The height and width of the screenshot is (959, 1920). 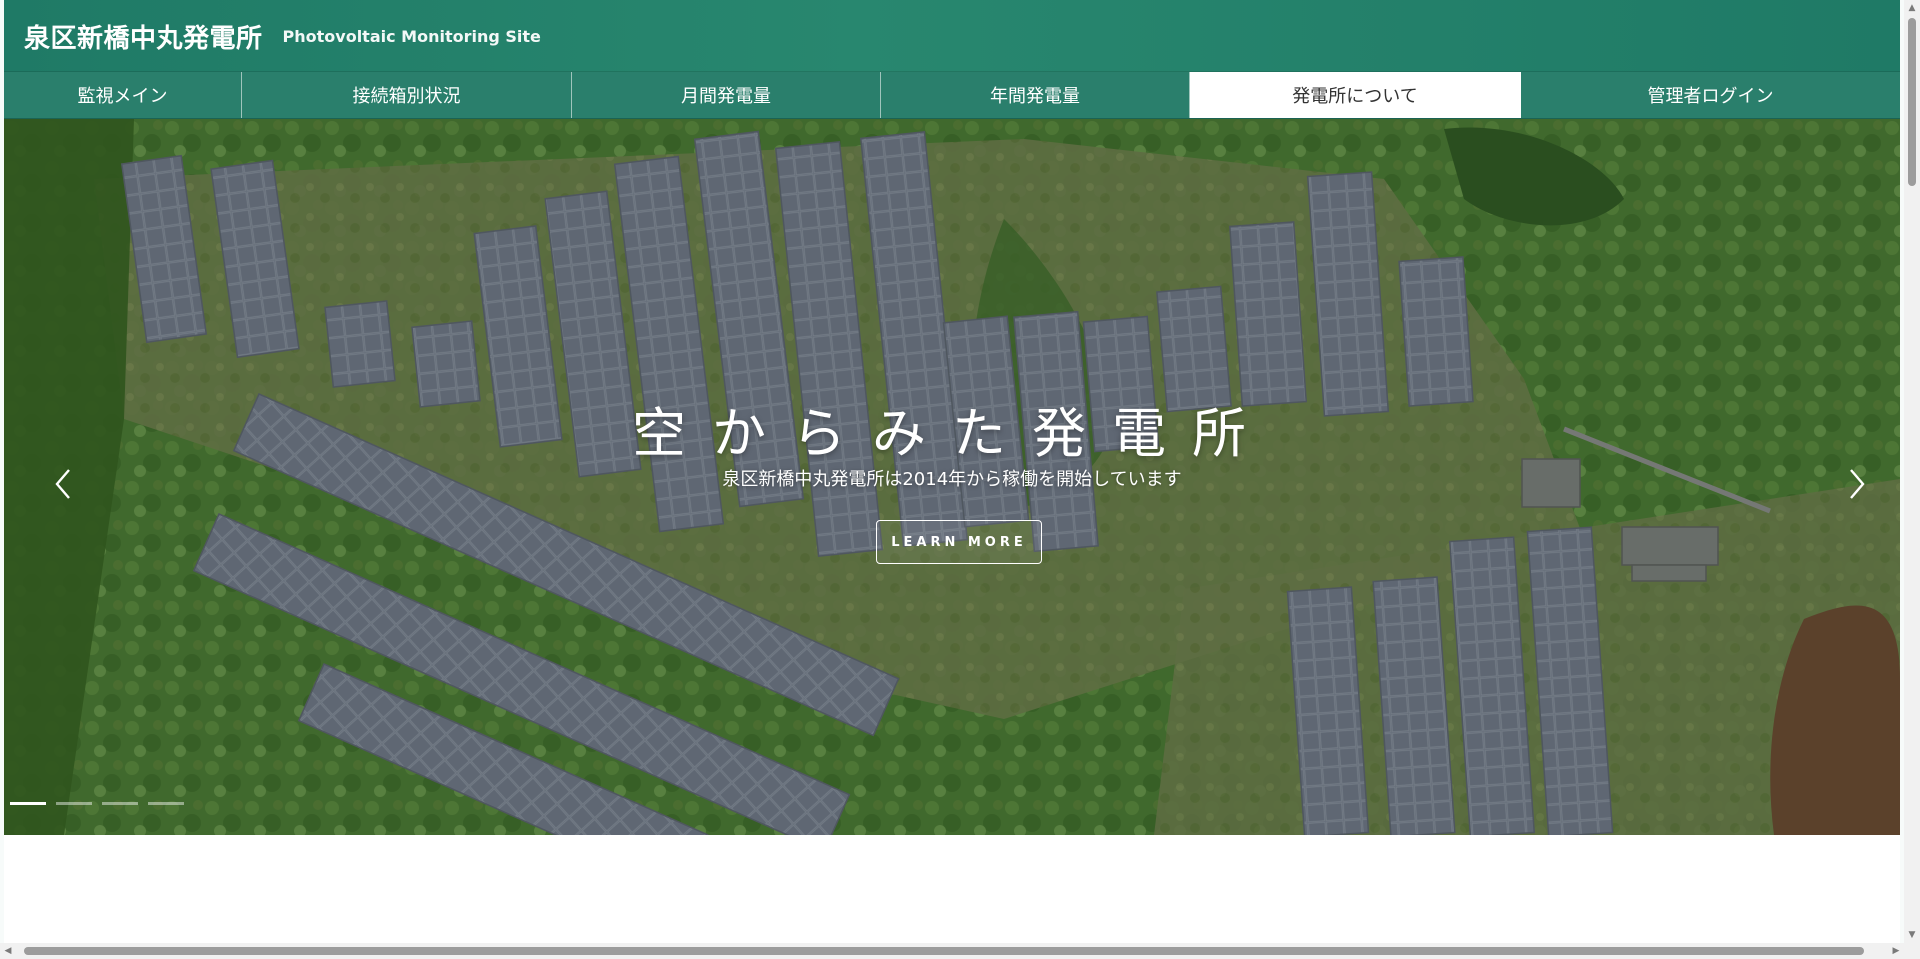 I want to click on horizontal-scrollbar: ◀ ▶, so click(x=952, y=951).